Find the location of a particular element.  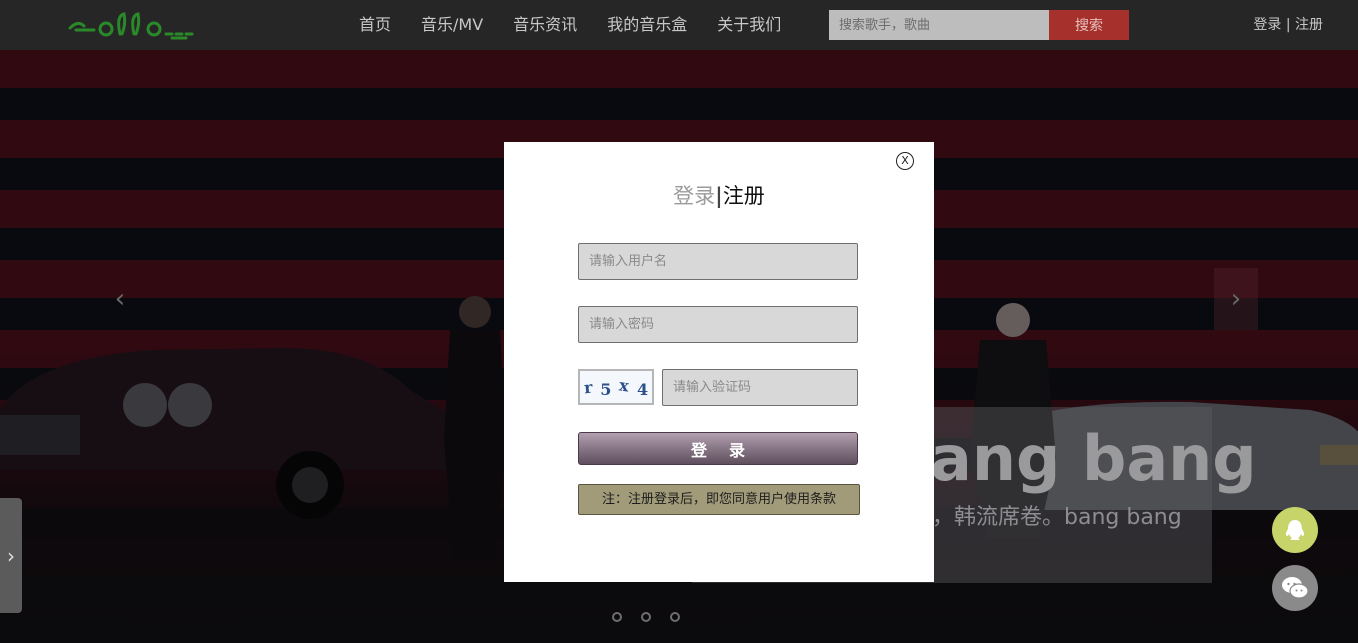

banner-subtitle: ，韩流席卷。bang bang is located at coordinates (1057, 517).